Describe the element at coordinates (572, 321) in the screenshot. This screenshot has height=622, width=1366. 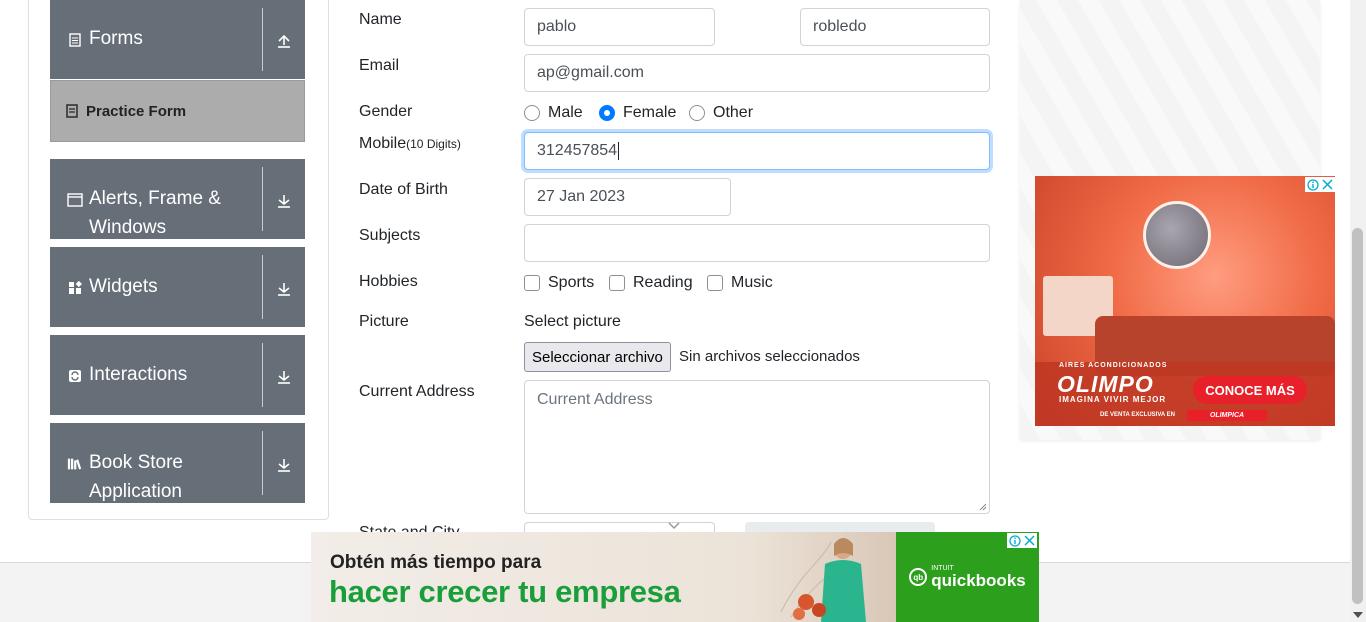
I see `select-picture-label: Select picture` at that location.